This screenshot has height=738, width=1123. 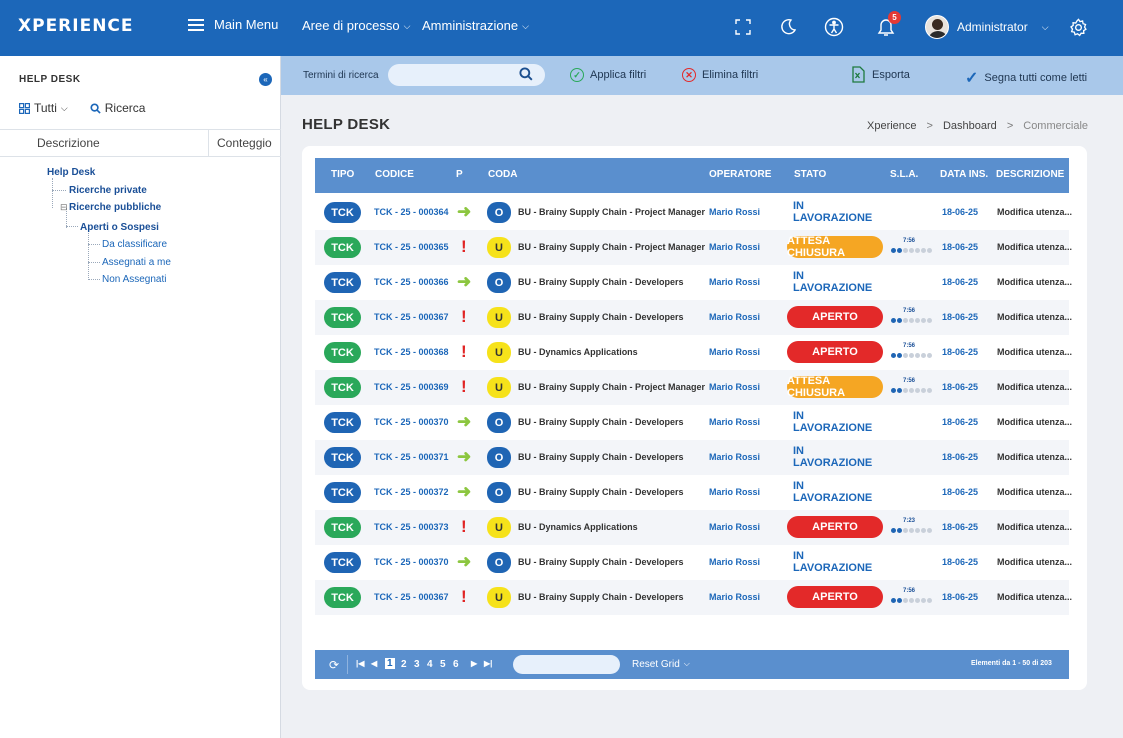 What do you see at coordinates (117, 108) in the screenshot?
I see `sidebar-search-button: Ricerca` at bounding box center [117, 108].